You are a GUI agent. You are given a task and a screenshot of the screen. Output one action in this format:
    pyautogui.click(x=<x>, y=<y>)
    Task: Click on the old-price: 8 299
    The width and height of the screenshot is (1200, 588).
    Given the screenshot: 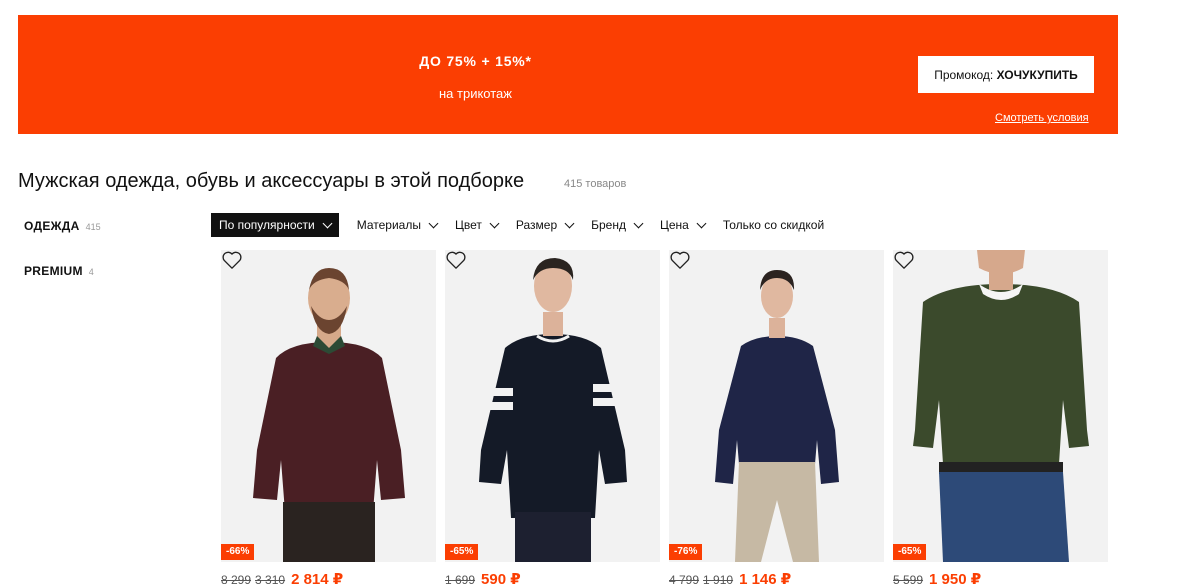 What is the action you would take?
    pyautogui.click(x=236, y=580)
    